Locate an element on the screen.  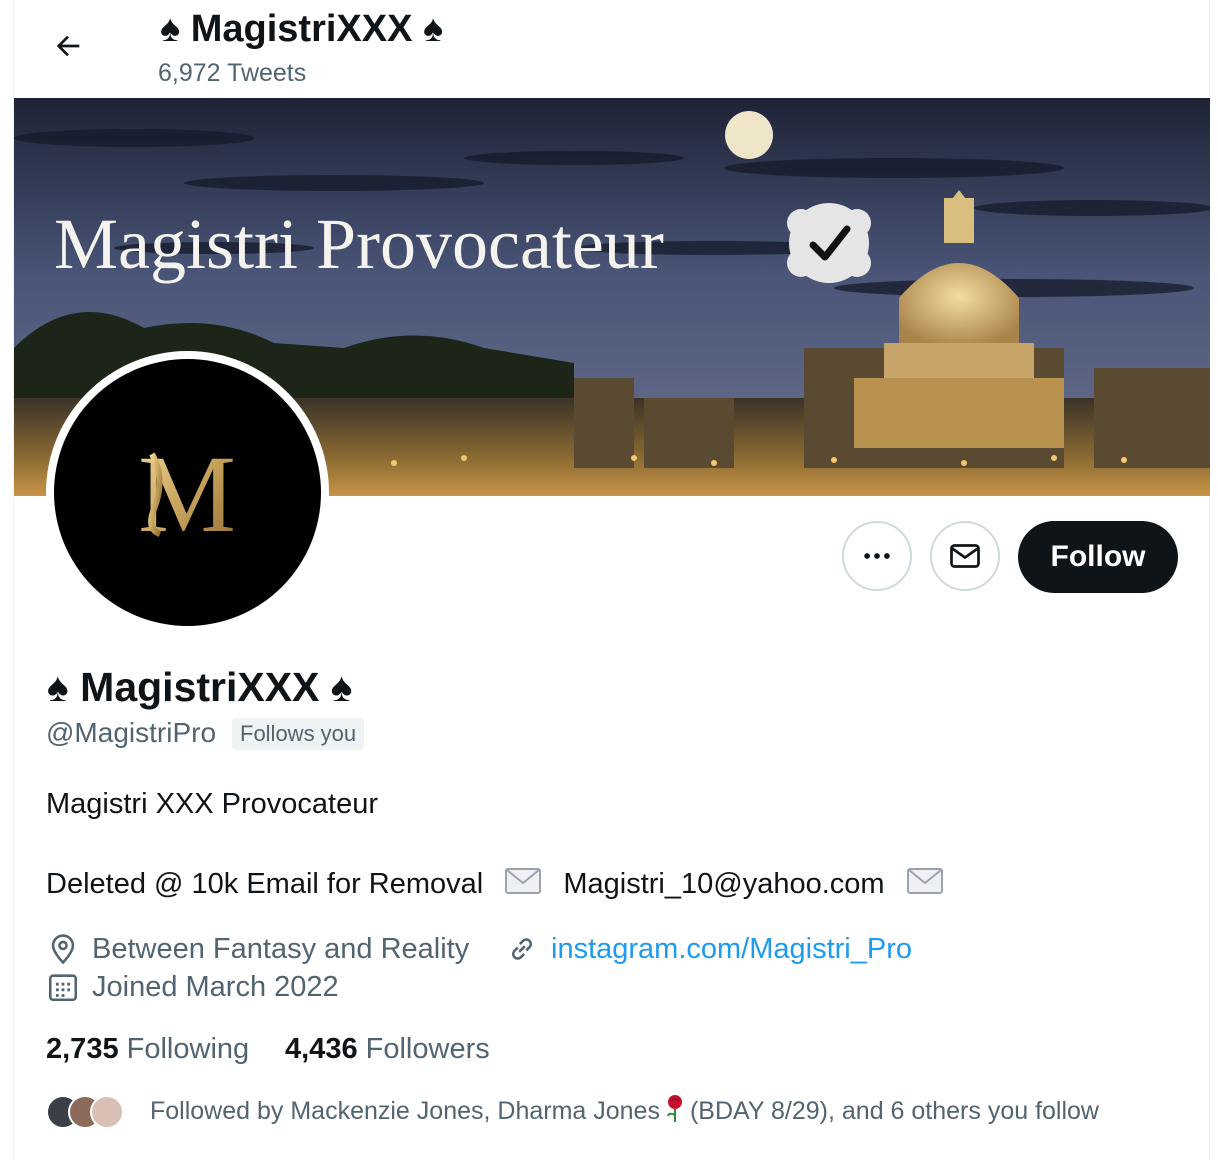
followers-label: Followers is located at coordinates (427, 1049).